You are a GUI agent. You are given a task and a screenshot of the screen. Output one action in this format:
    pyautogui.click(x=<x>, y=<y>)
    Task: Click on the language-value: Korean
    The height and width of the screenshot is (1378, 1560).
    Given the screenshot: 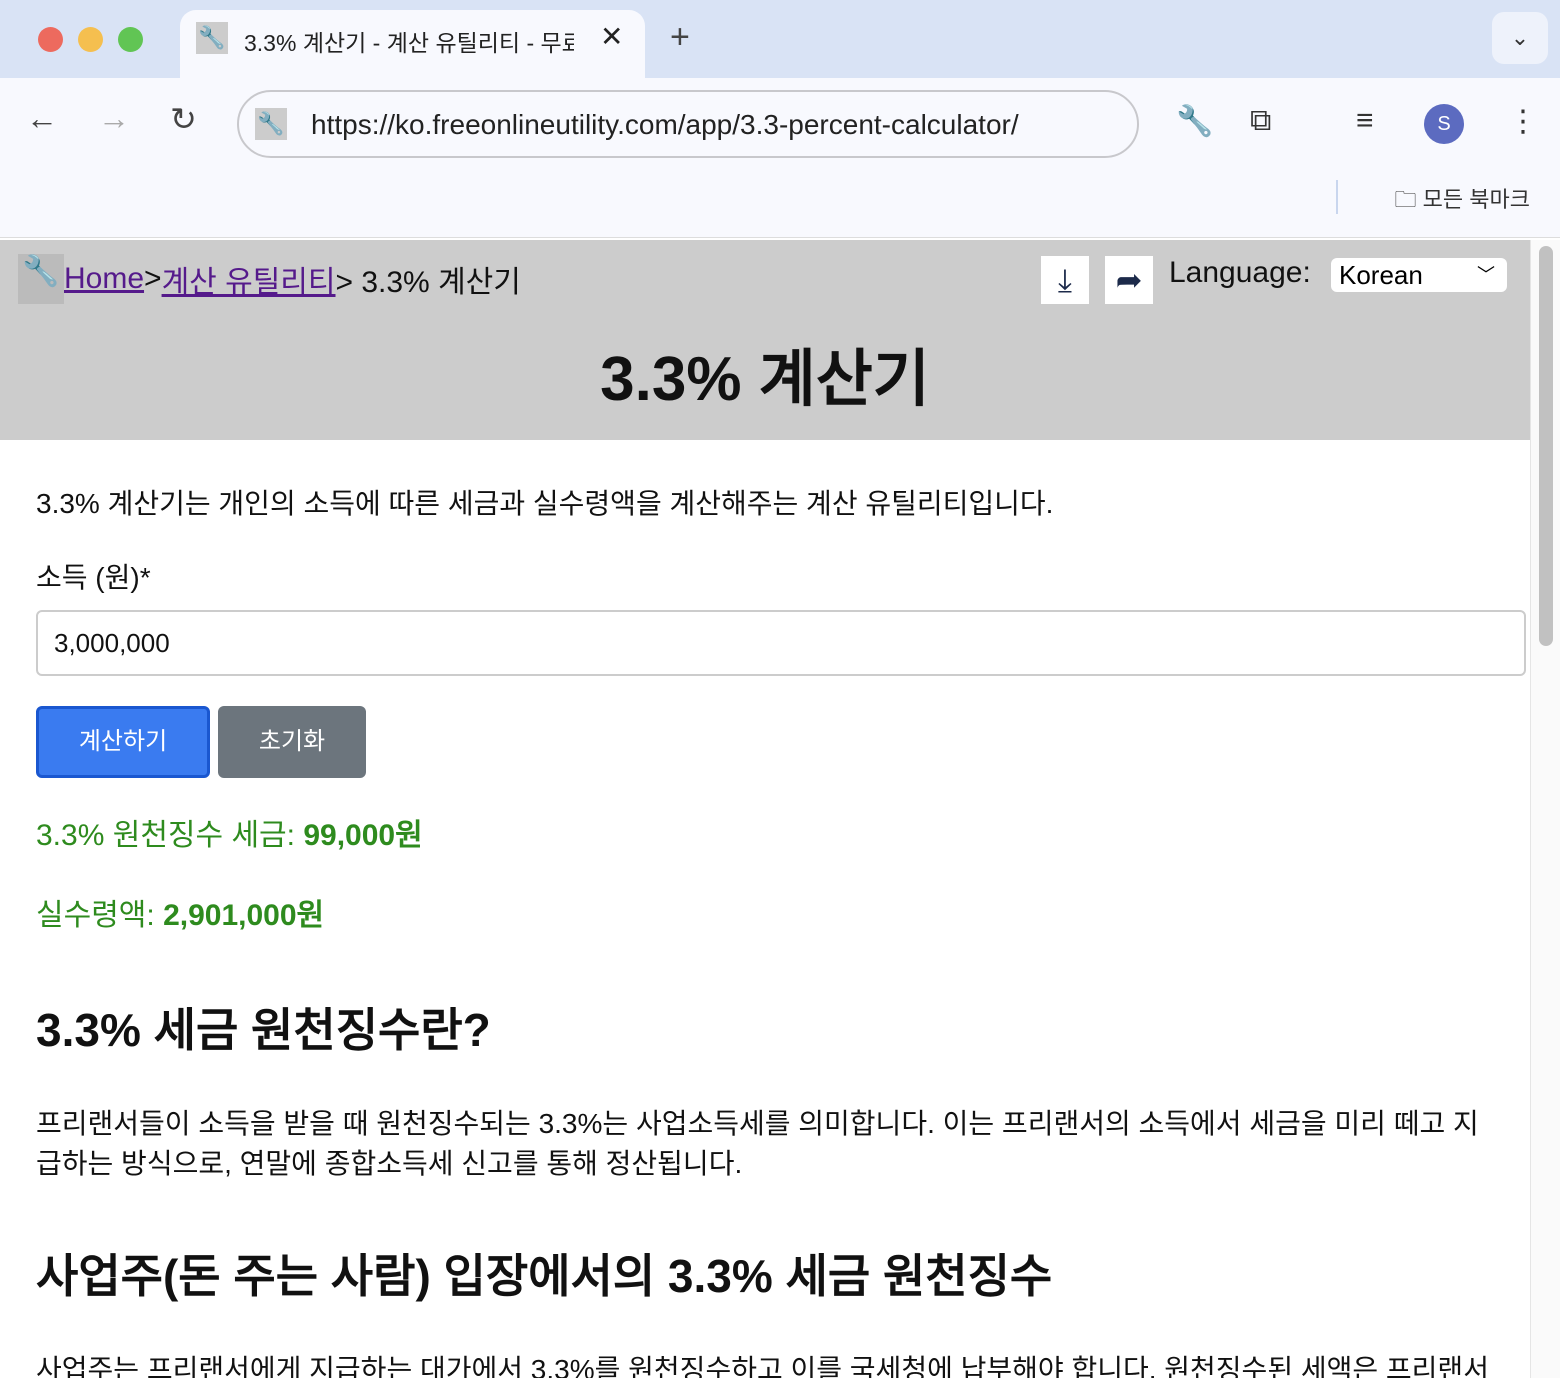 What is the action you would take?
    pyautogui.click(x=1381, y=275)
    